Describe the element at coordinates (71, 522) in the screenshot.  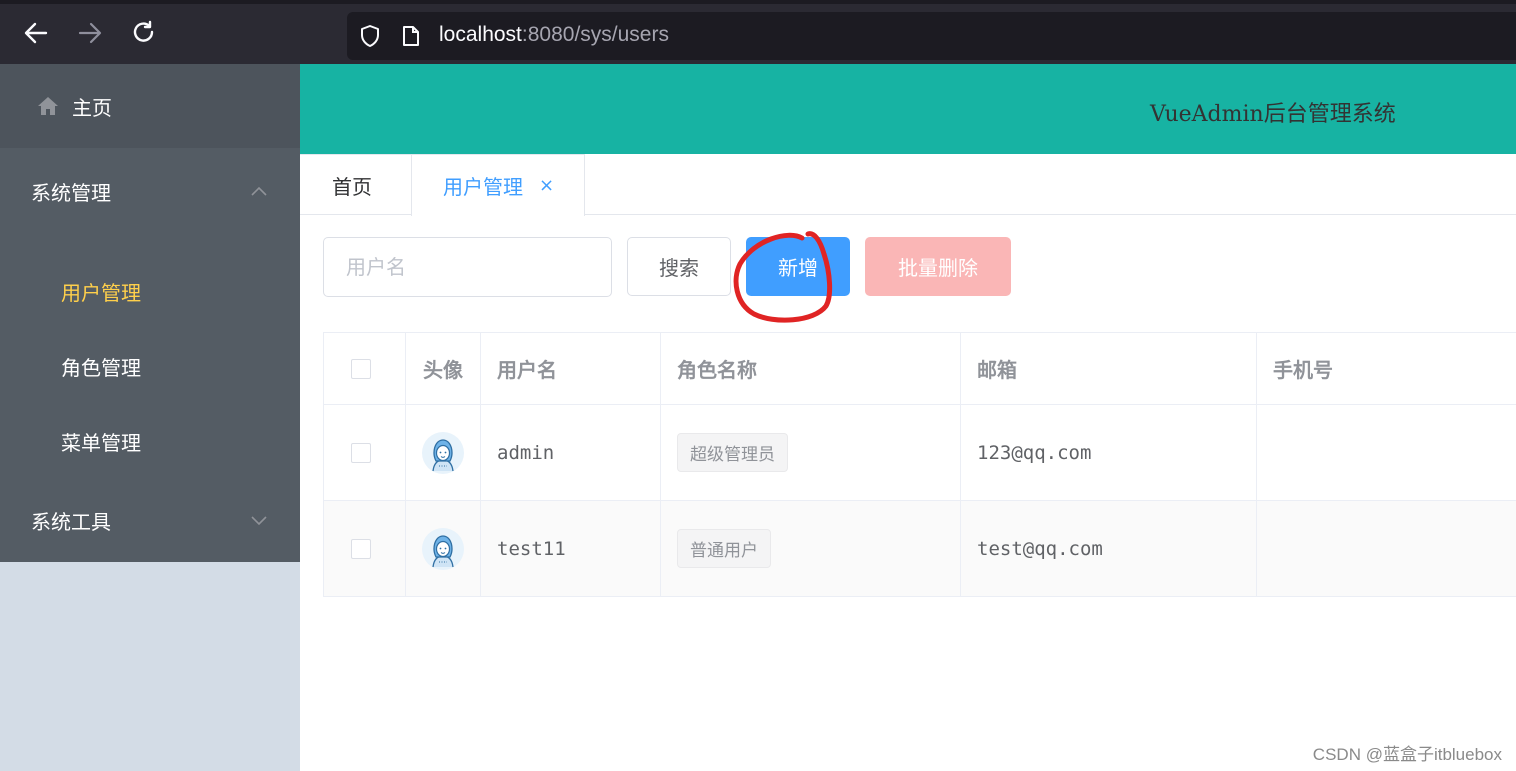
I see `sidebar-item-label: 系统工具` at that location.